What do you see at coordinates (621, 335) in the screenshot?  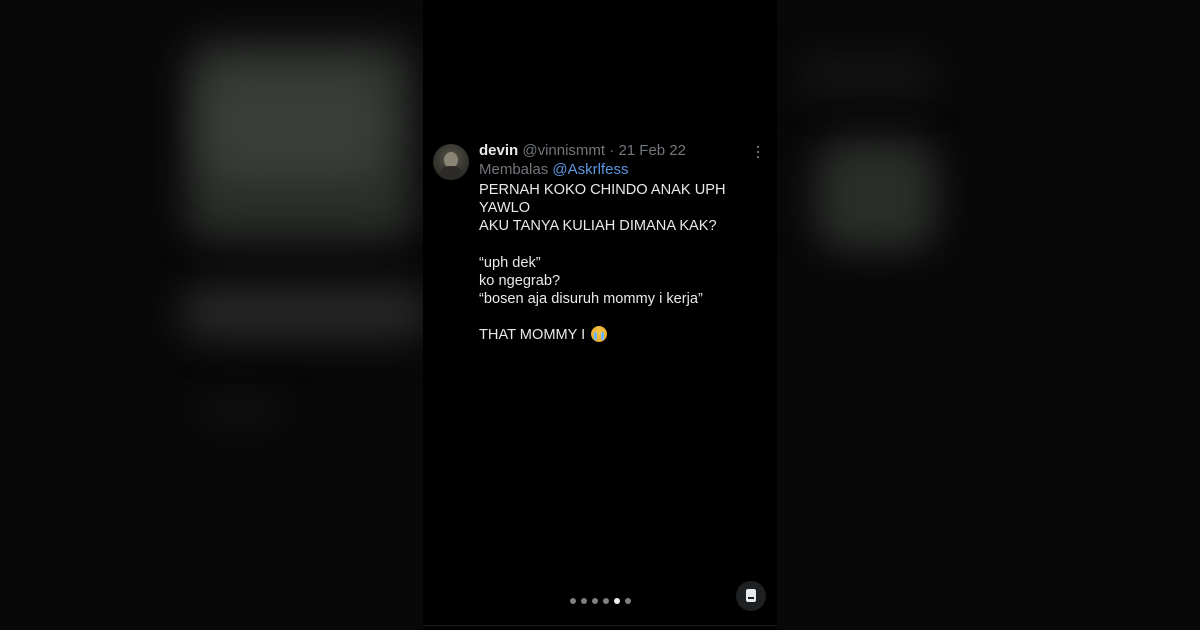 I see `tweet-line-last: THAT MOMMY I` at bounding box center [621, 335].